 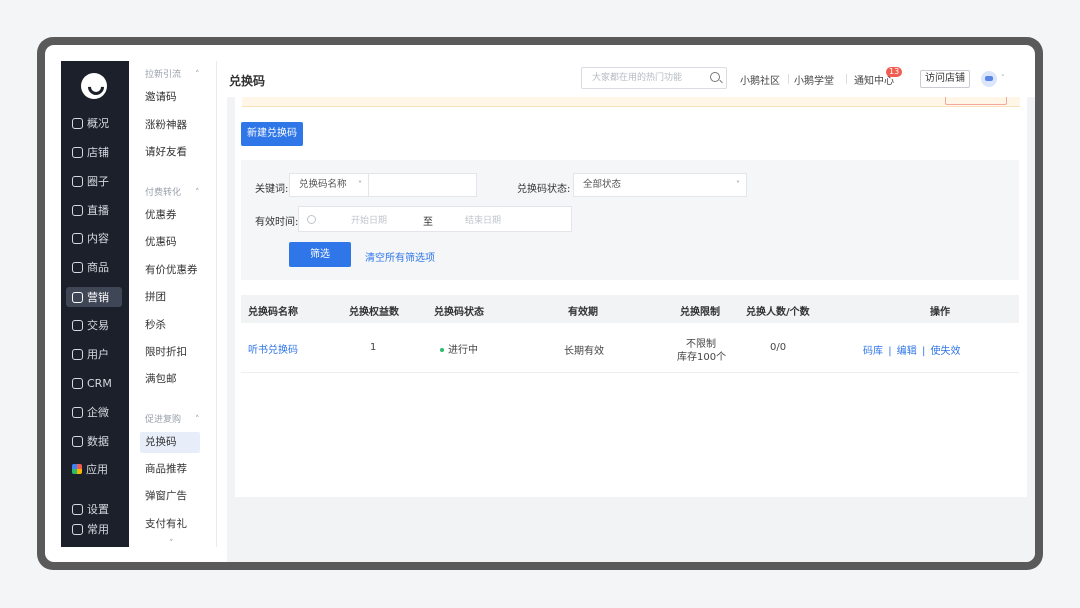 What do you see at coordinates (631, 102) in the screenshot?
I see `notice-bar` at bounding box center [631, 102].